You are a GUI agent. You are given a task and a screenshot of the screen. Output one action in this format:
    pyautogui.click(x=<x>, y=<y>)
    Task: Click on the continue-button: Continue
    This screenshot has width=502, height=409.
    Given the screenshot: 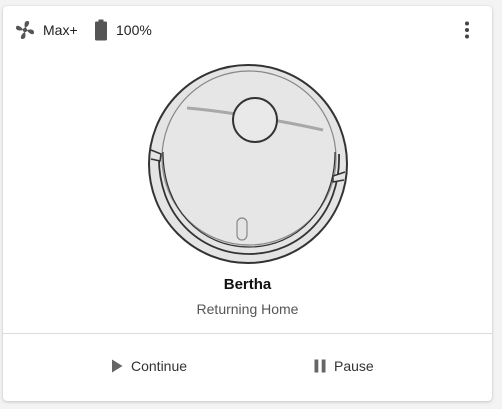 What is the action you would take?
    pyautogui.click(x=149, y=366)
    